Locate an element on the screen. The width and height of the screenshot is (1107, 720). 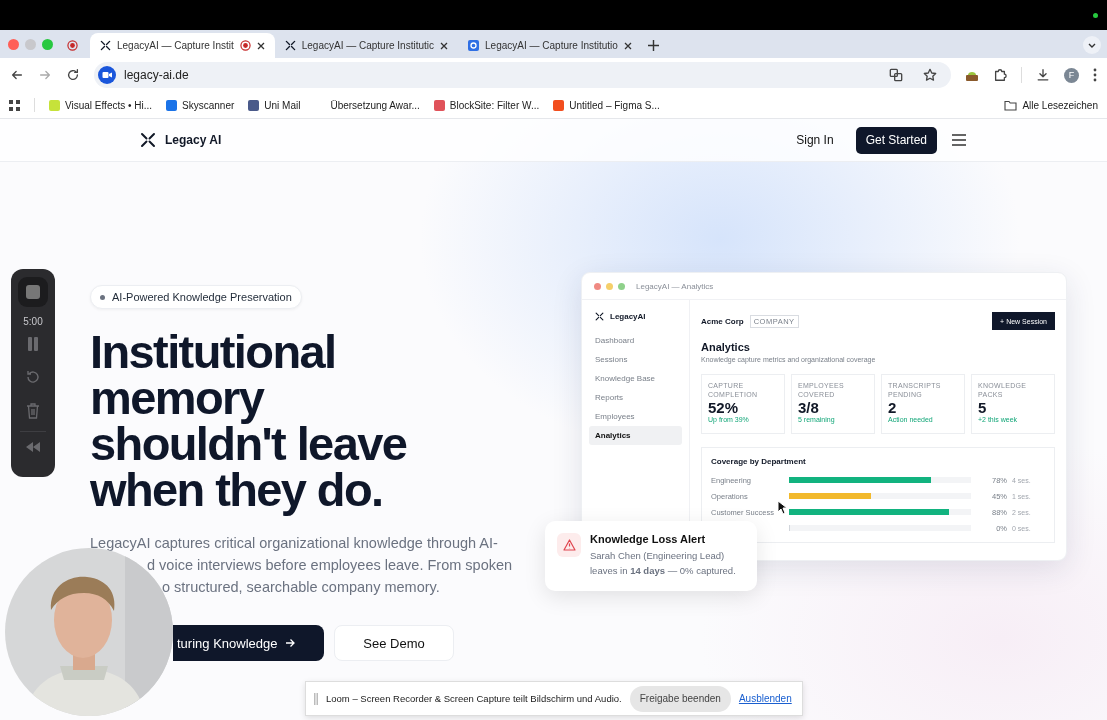
app-brand: LegacyAI is located at coordinates (628, 316).